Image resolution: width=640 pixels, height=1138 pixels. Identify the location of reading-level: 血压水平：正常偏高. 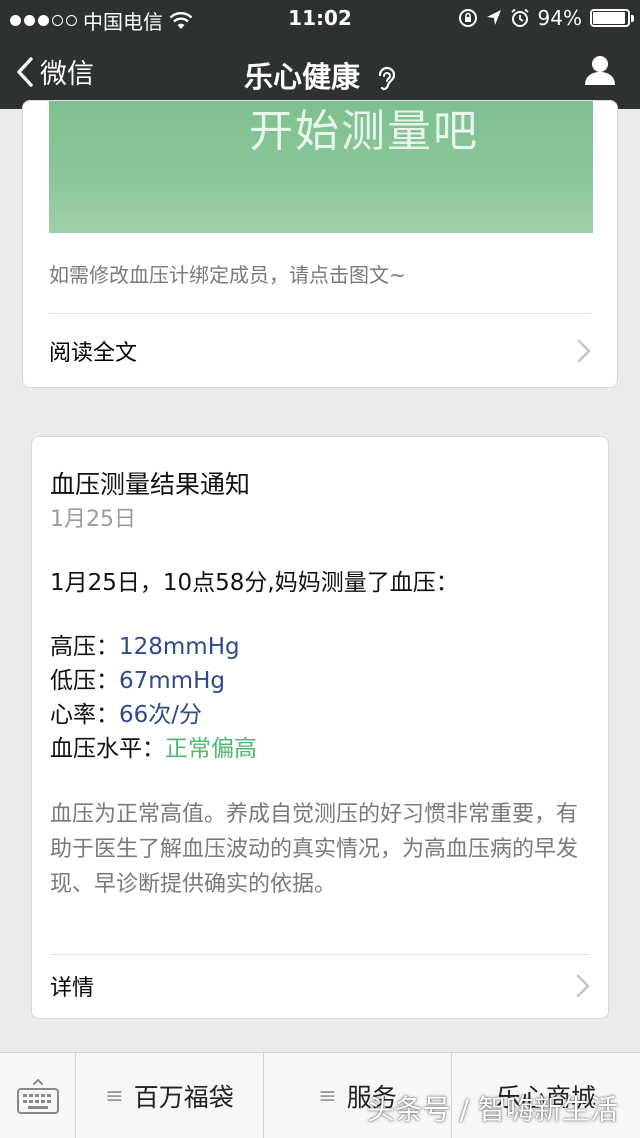
(153, 749).